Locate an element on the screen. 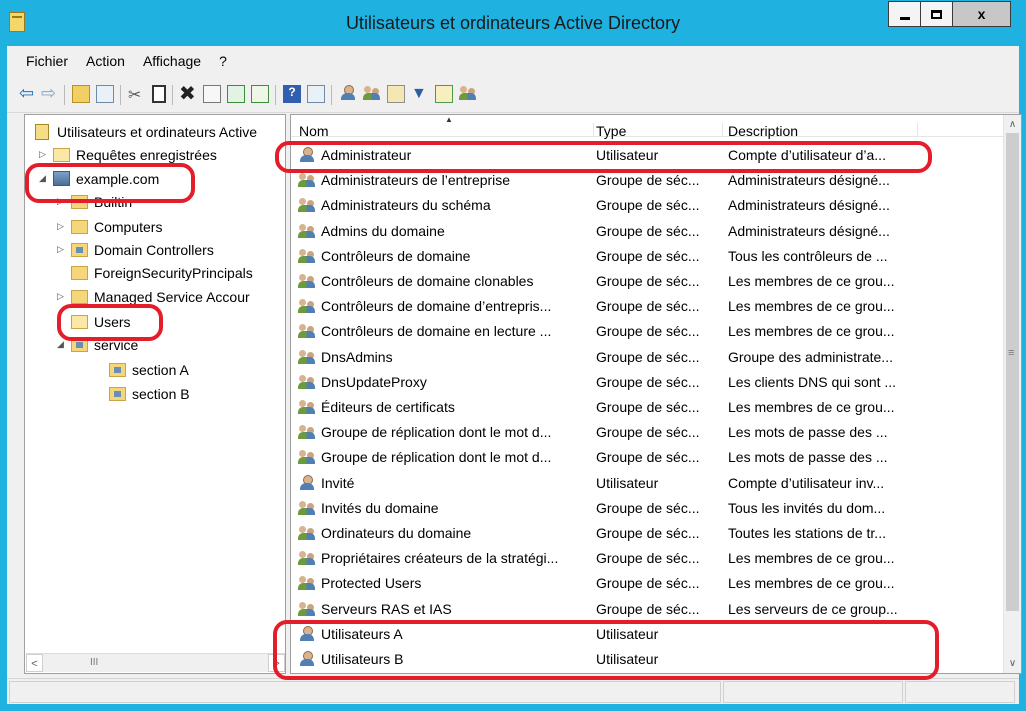  new-group-icon is located at coordinates (372, 94).